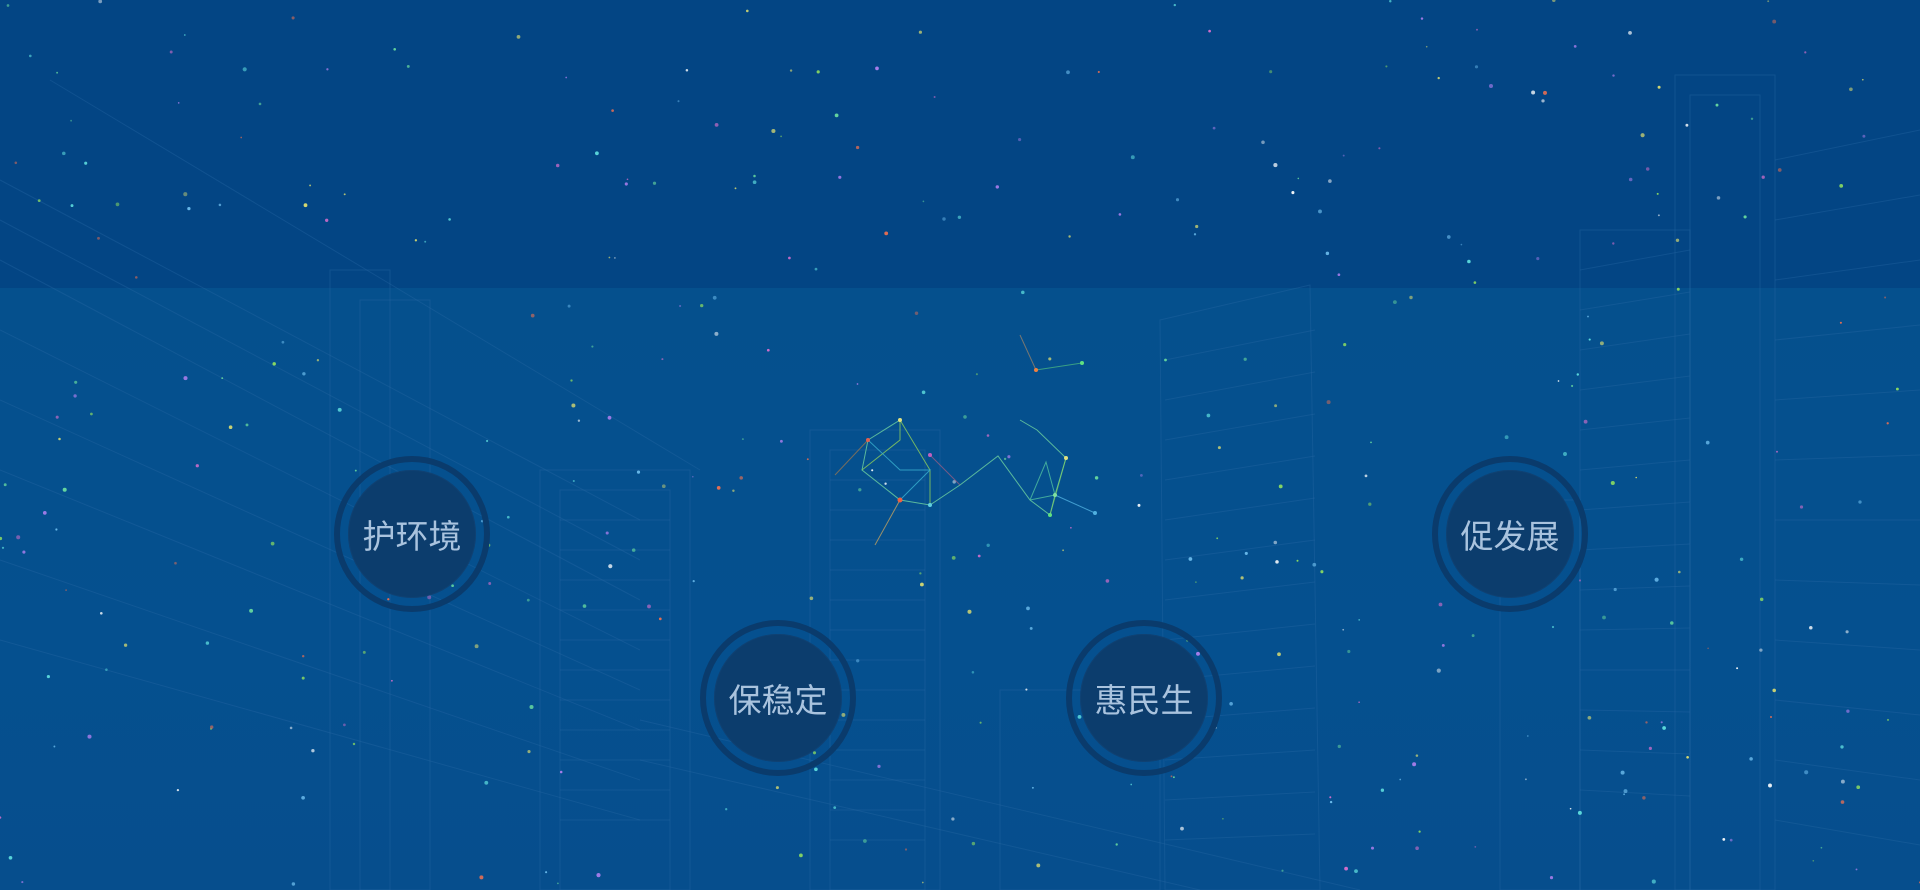 The width and height of the screenshot is (1920, 890). I want to click on protect-environment-label: 护环境, so click(412, 536).